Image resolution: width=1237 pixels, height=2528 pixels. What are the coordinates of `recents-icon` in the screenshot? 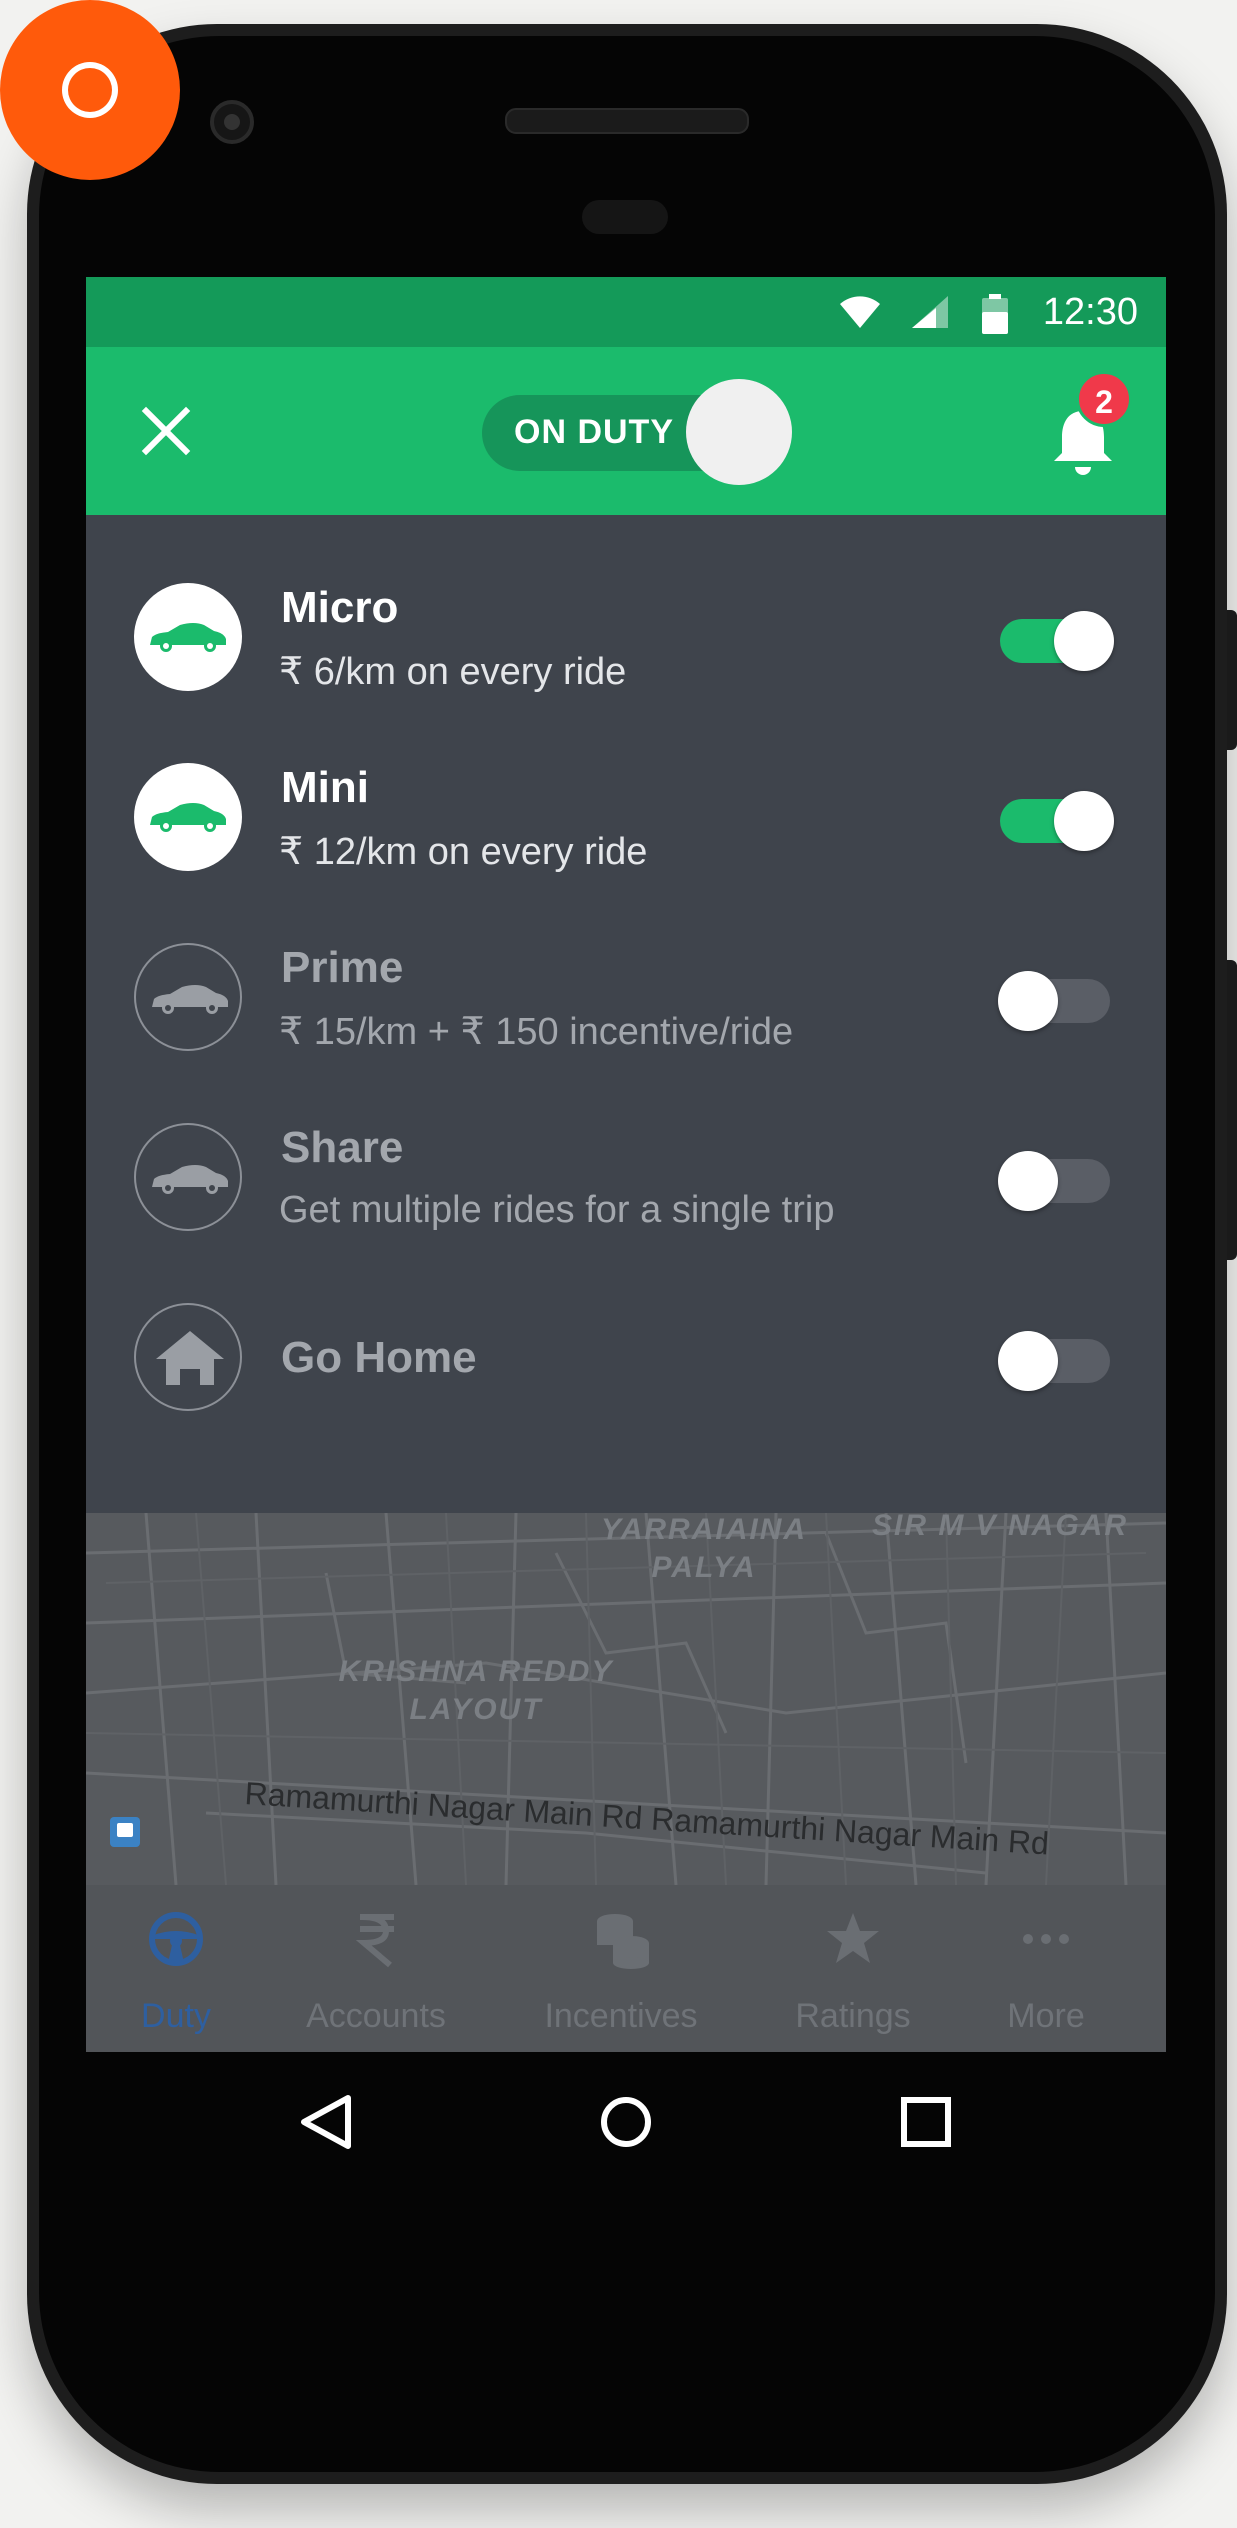 It's located at (926, 2122).